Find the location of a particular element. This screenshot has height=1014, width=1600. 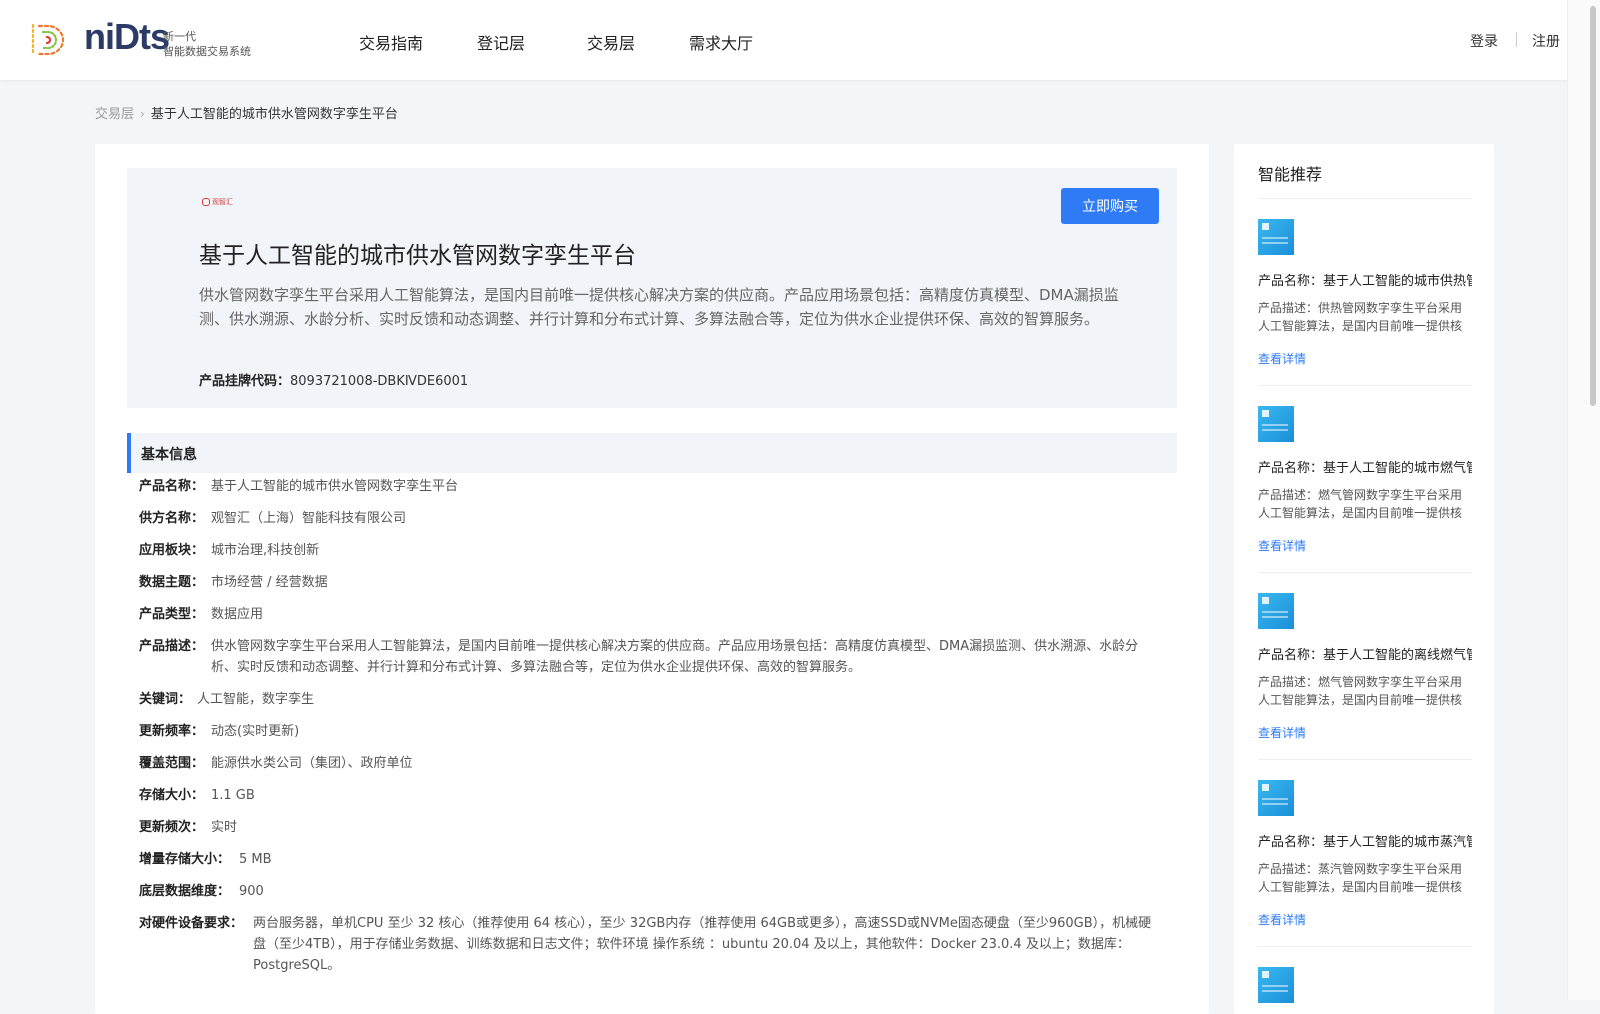

logo-tagline-1: 新一代 is located at coordinates (179, 36).